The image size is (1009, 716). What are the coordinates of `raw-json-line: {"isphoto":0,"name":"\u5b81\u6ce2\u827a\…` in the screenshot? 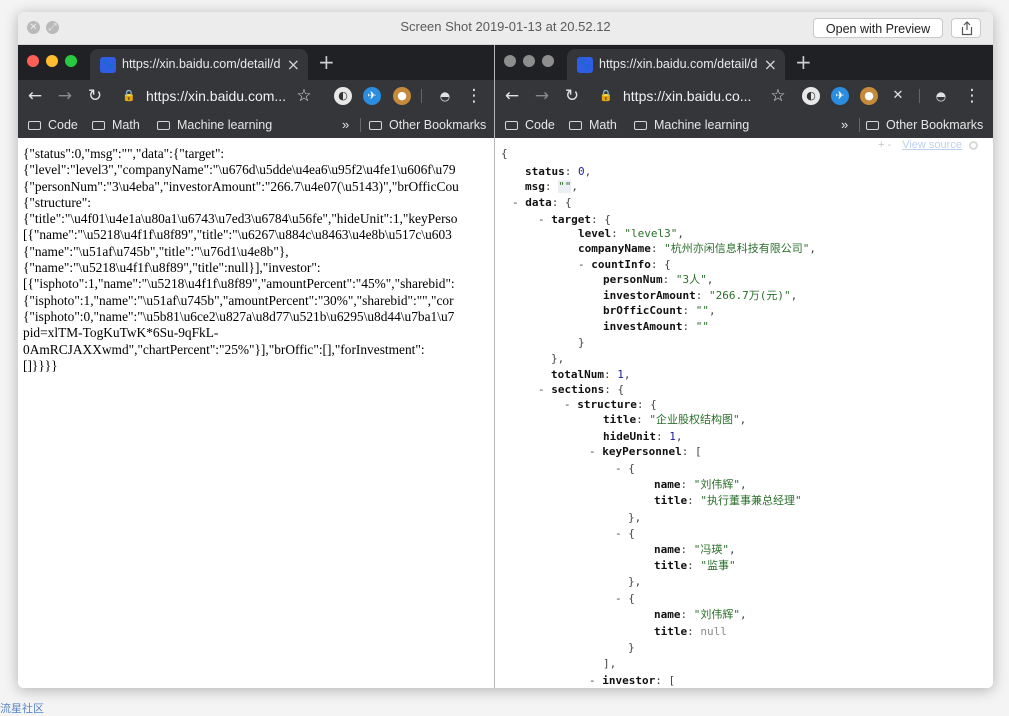 It's located at (239, 316).